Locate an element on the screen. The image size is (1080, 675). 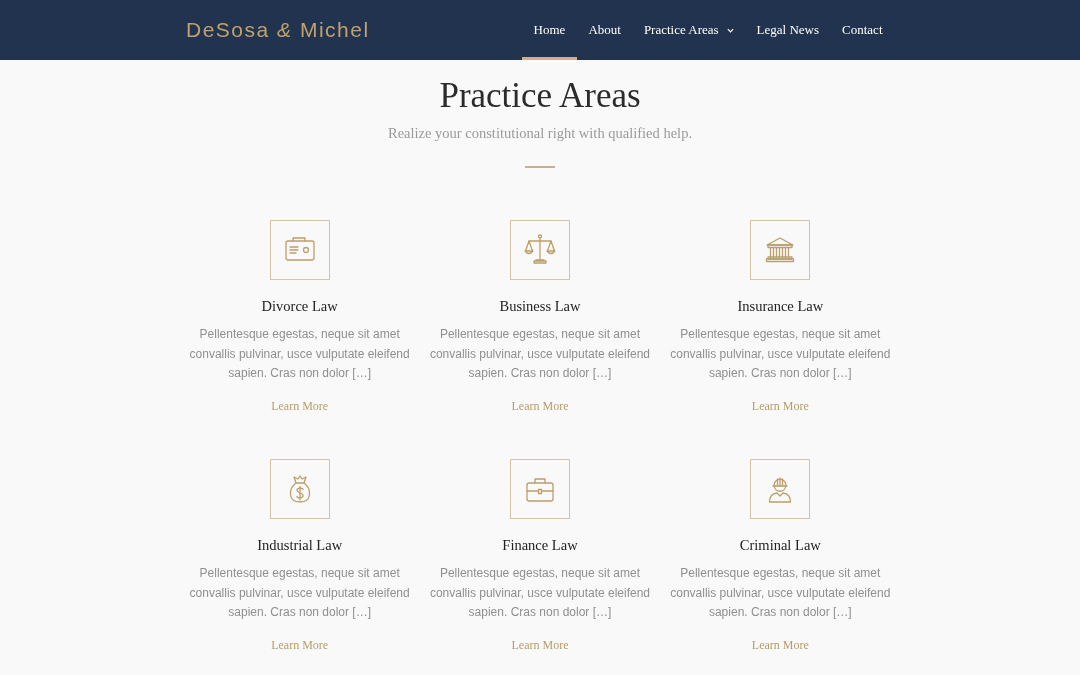
caret-icon is located at coordinates (730, 30).